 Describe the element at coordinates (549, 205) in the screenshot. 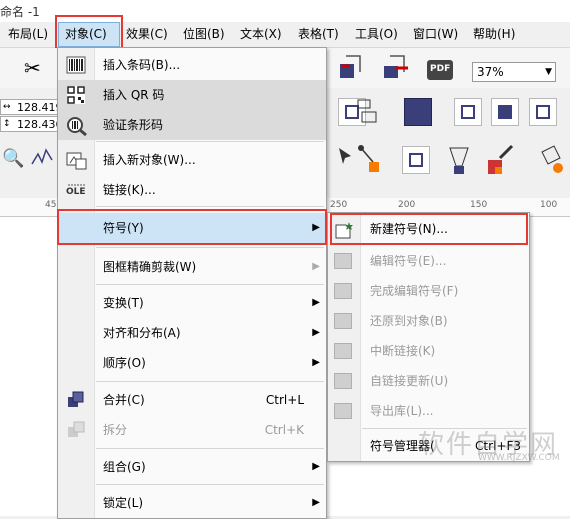

I see `ruler-tick: 100` at that location.